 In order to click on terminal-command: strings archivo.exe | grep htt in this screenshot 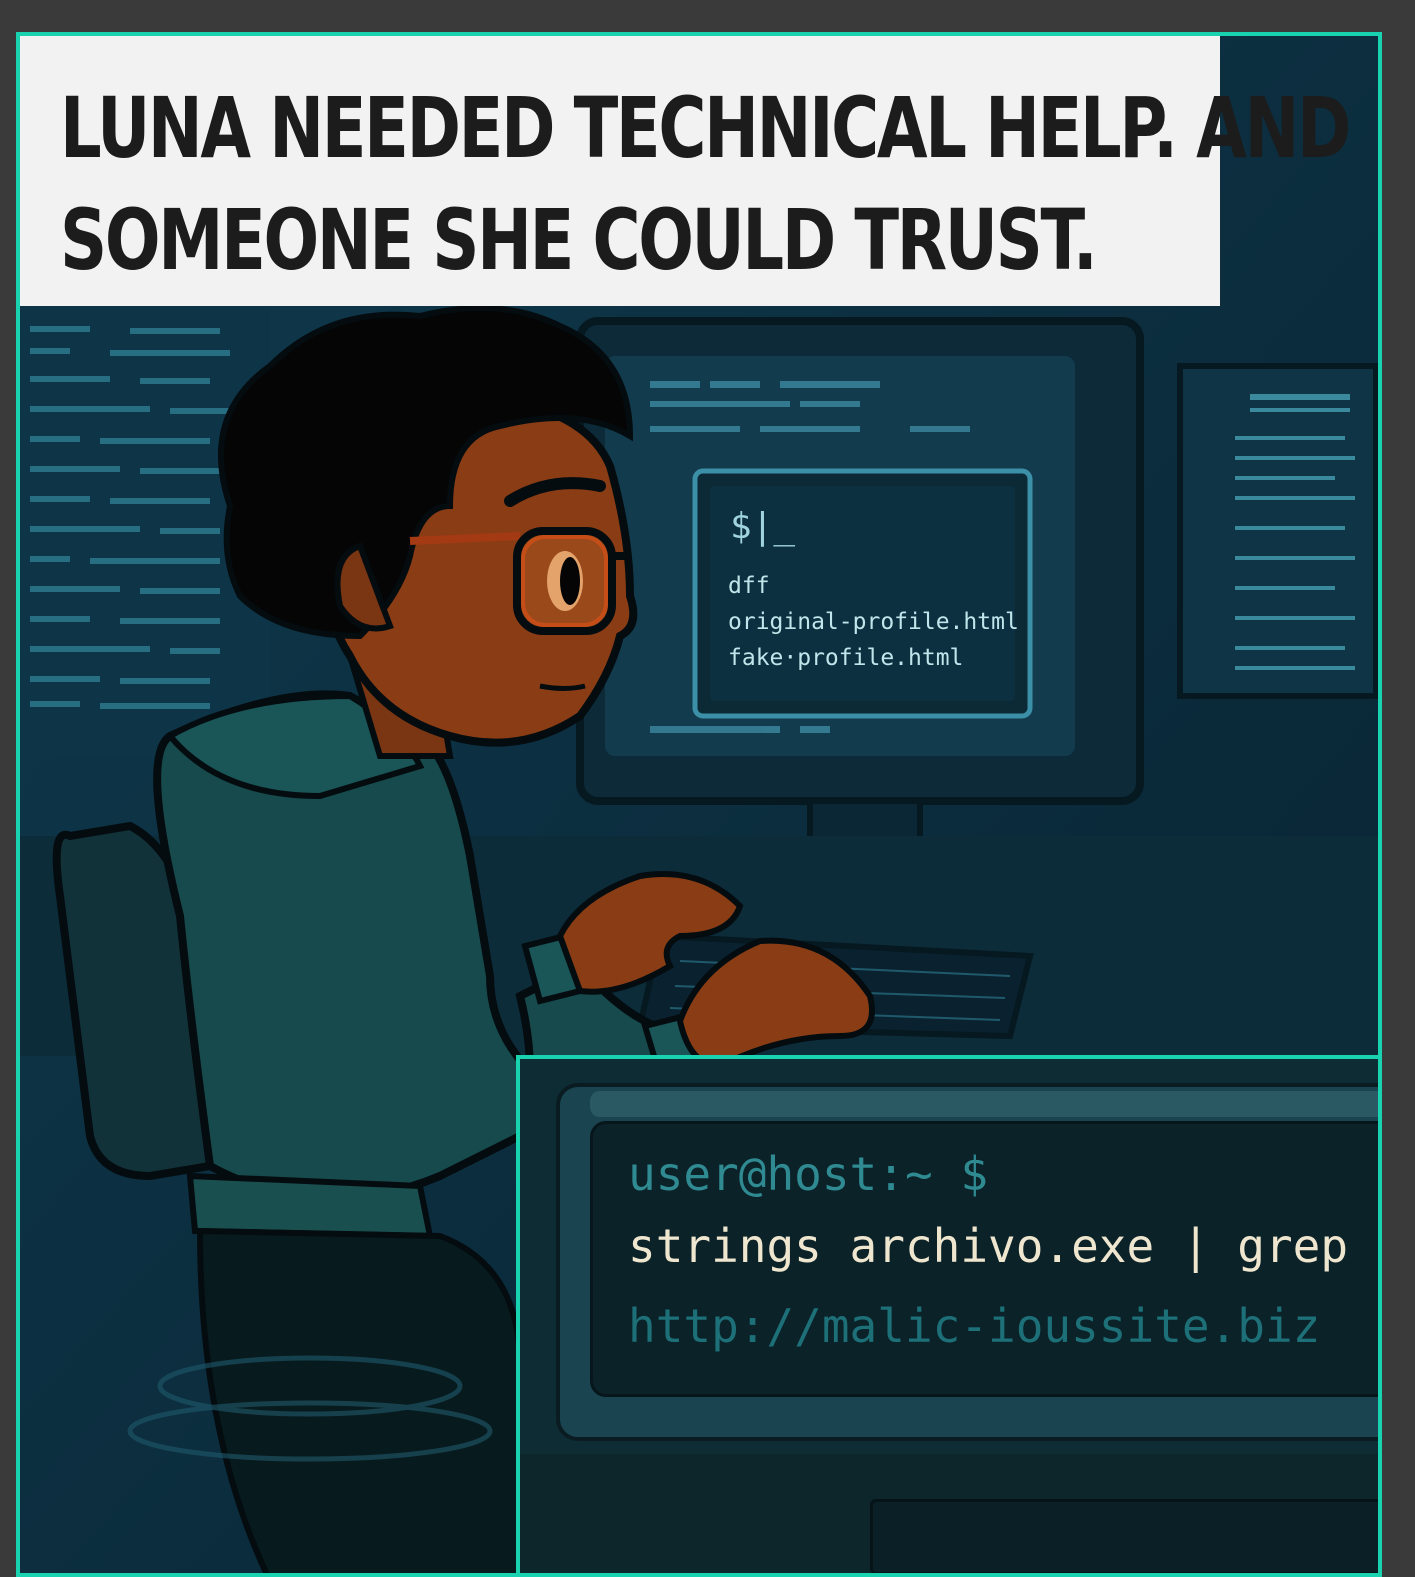, I will do `click(1005, 1246)`.